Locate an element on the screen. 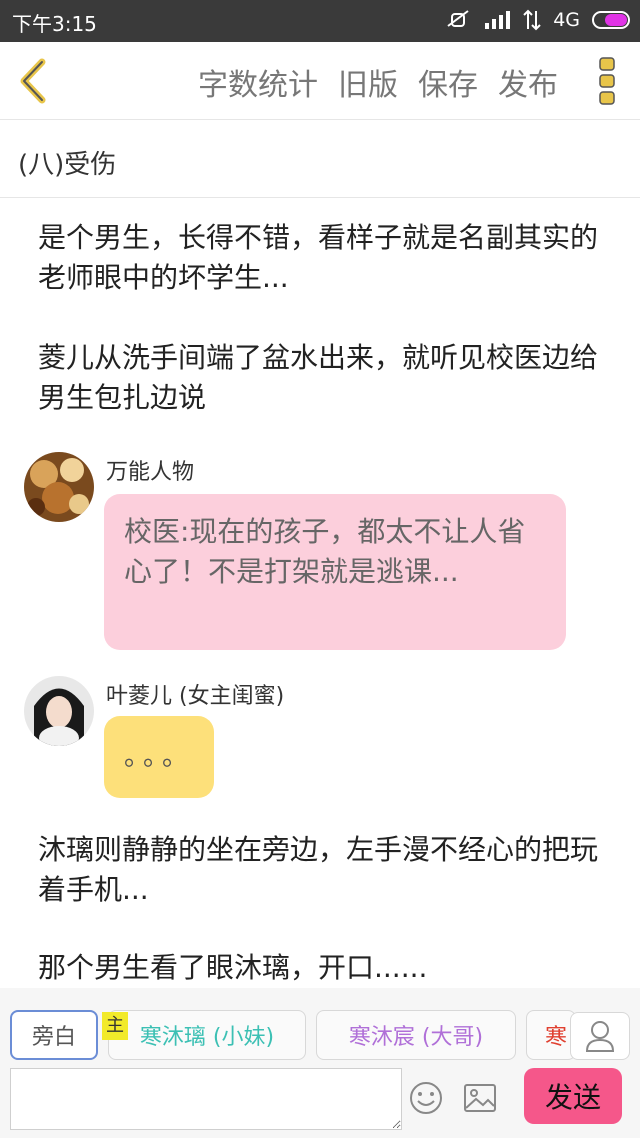 The image size is (640, 1138). network-type: 4G is located at coordinates (566, 20).